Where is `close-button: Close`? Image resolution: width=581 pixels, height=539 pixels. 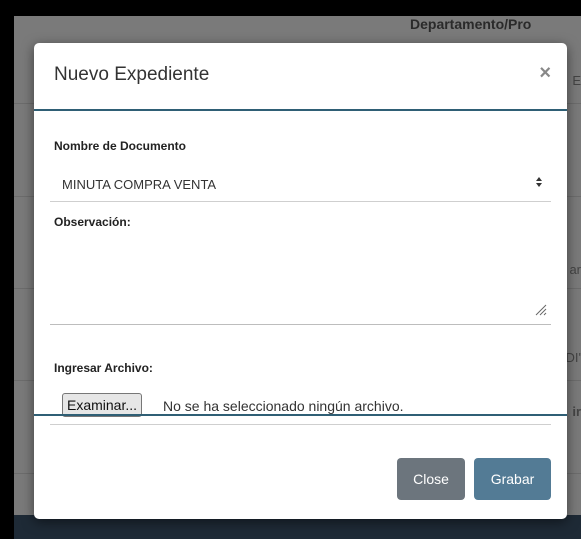 close-button: Close is located at coordinates (431, 479).